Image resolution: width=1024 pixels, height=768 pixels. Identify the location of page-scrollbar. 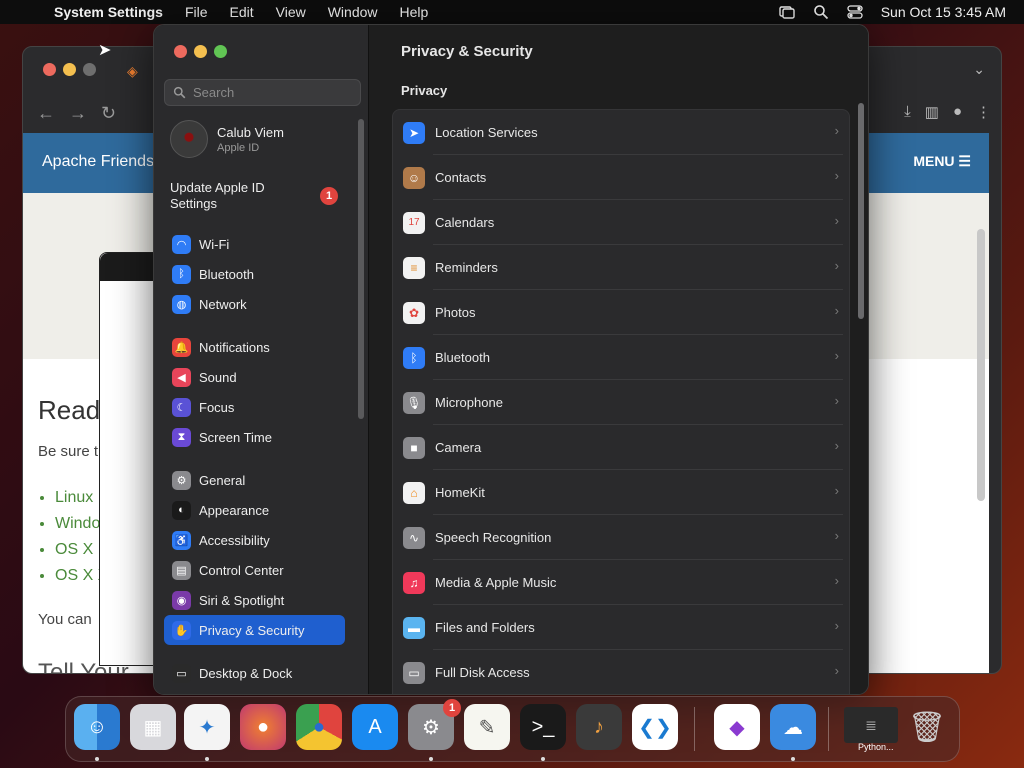
(981, 365).